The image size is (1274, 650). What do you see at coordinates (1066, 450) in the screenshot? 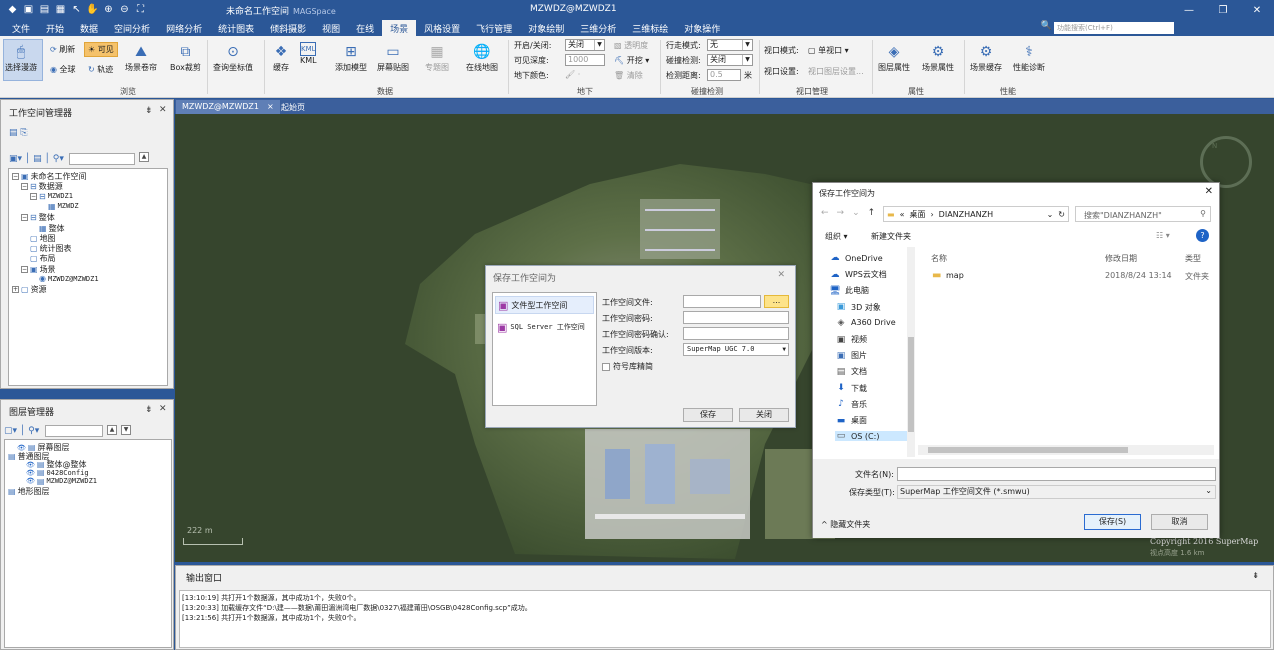
I see `file-hscrollbar` at bounding box center [1066, 450].